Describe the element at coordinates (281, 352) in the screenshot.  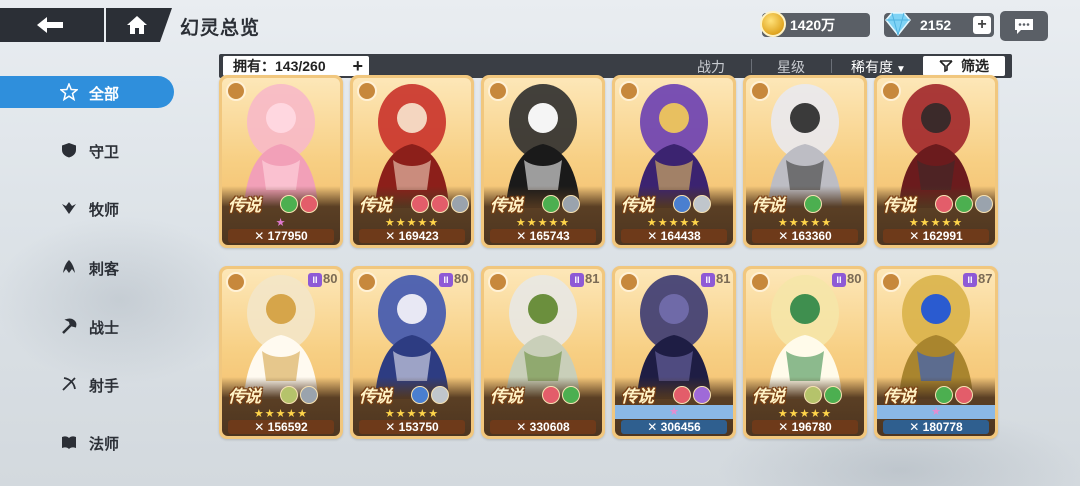
I see `character-card: II 80 传说 ★★★★★ ✕ 156592` at that location.